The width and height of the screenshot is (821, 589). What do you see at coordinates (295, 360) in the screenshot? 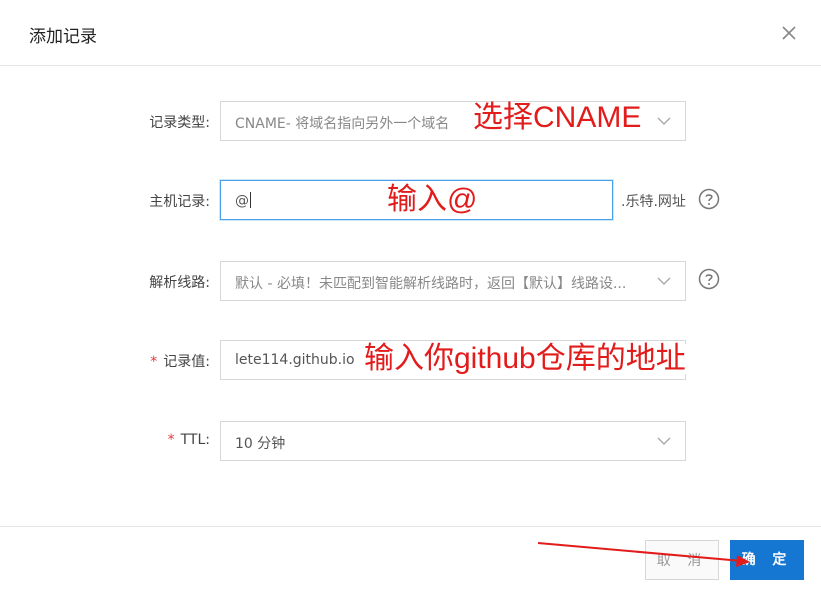
I see `record-value-value: lete114.github.io` at bounding box center [295, 360].